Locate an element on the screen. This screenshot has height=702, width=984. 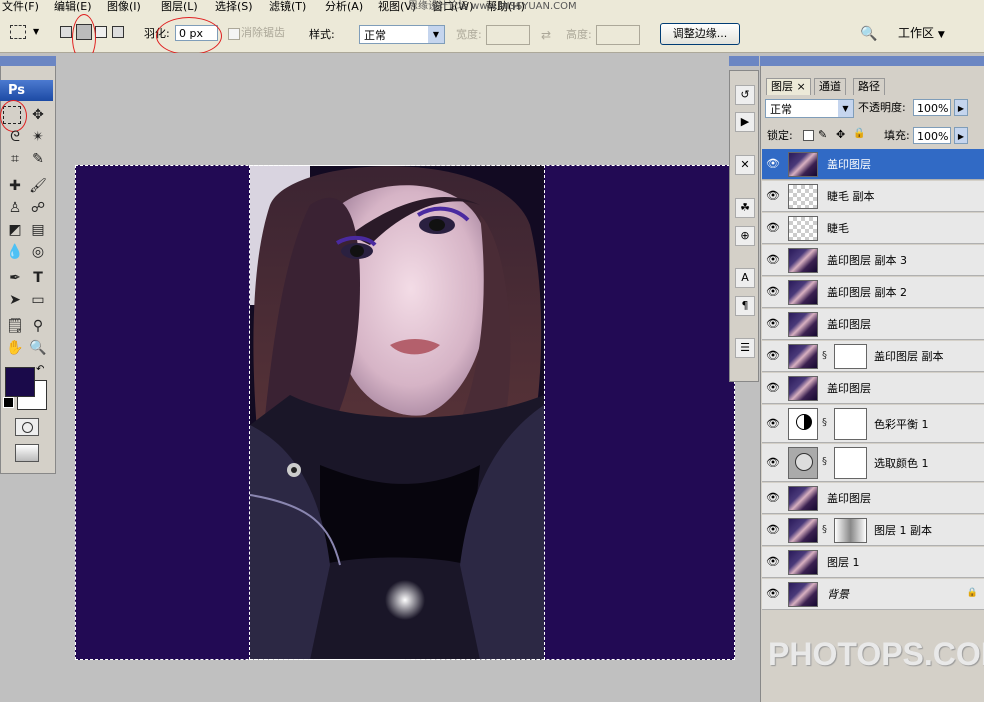
layer-row: 👁 图层 1 is located at coordinates (873, 562).